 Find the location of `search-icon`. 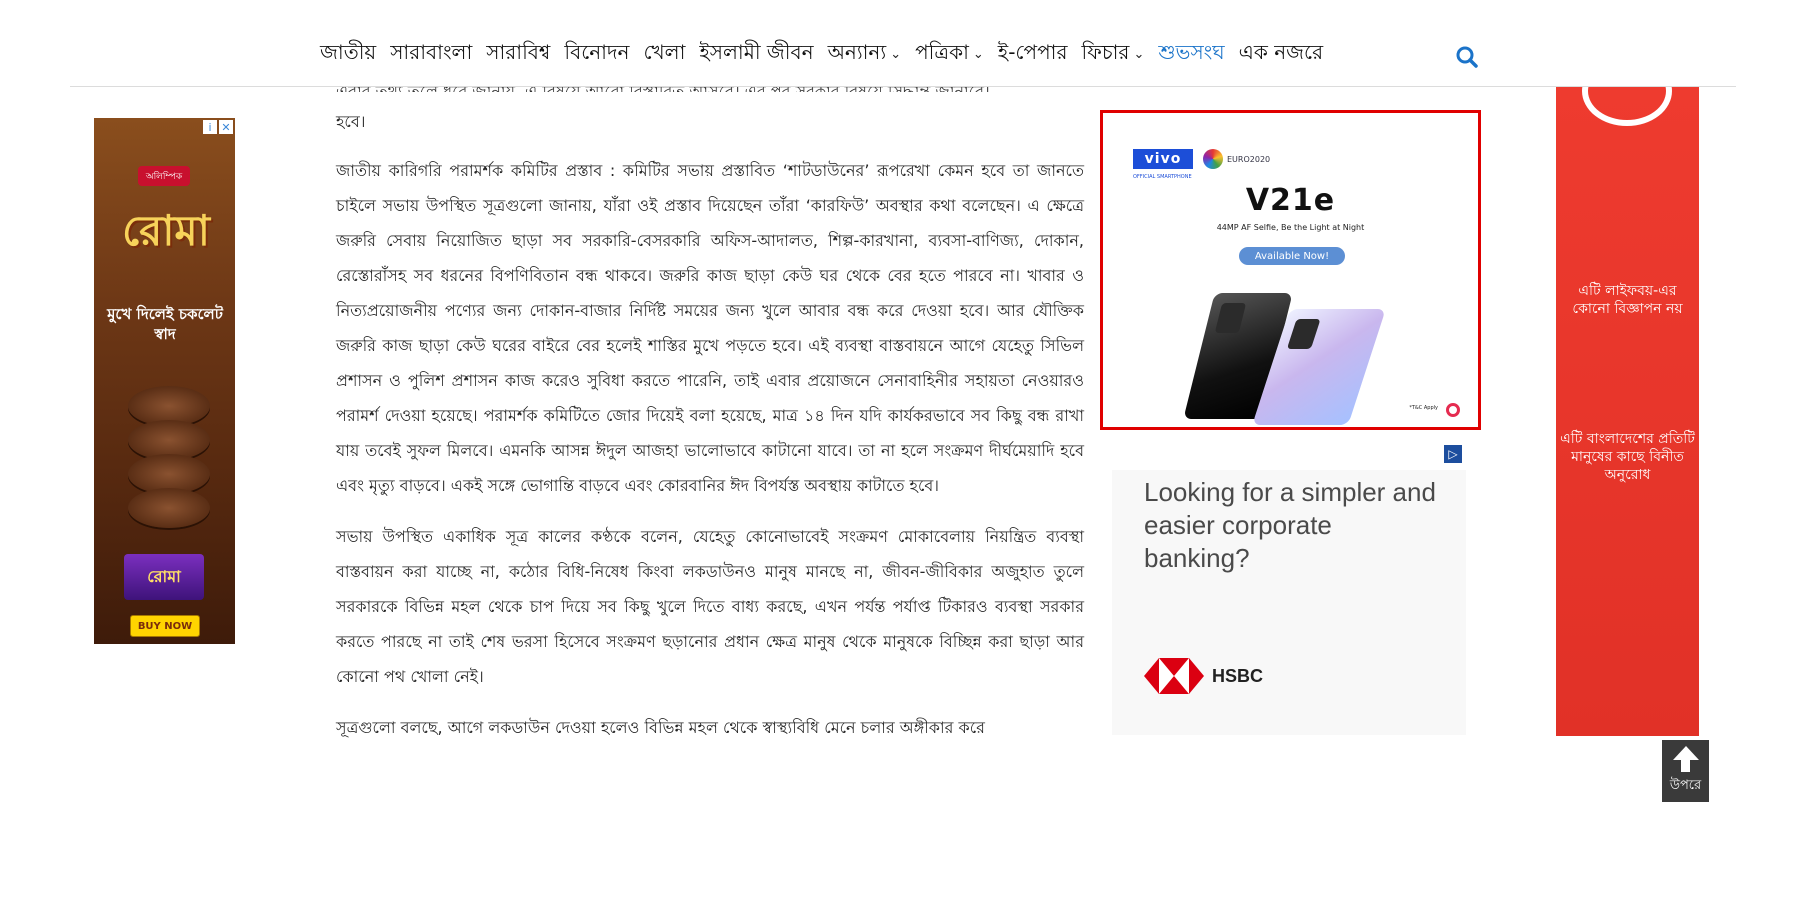

search-icon is located at coordinates (1467, 57).